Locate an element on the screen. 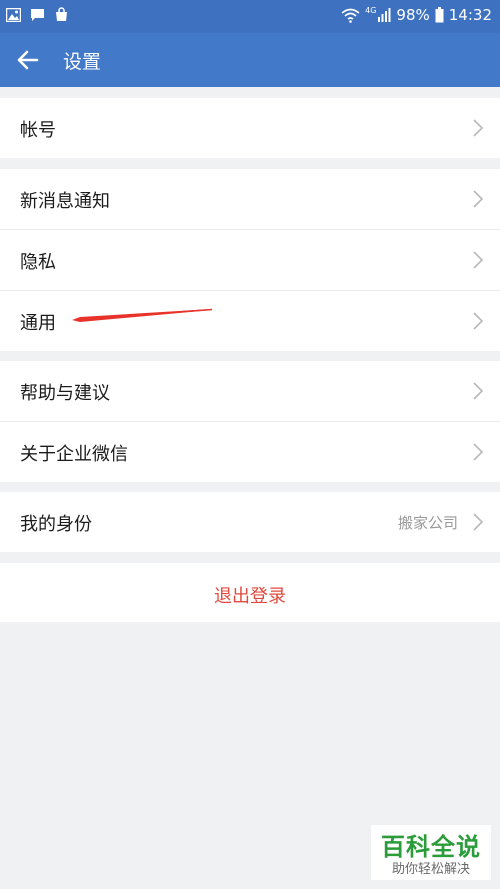  settings-item-label: 通用 is located at coordinates (38, 323).